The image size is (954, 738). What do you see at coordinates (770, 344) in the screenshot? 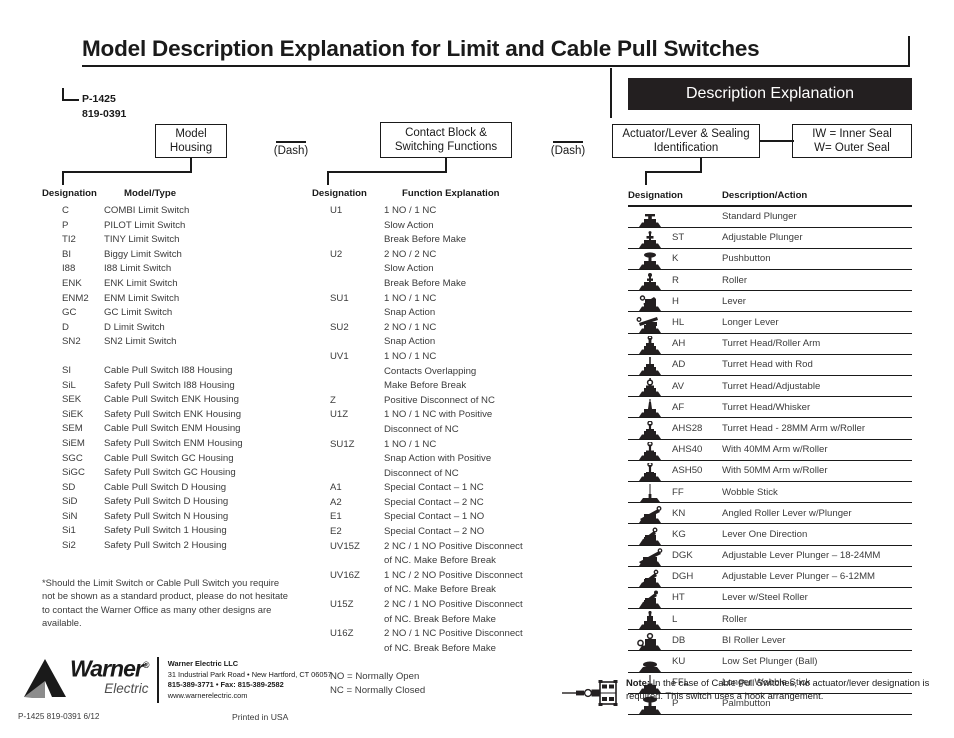
I see `actuator-table-row: AH Turret Head/Roller Arm` at bounding box center [770, 344].